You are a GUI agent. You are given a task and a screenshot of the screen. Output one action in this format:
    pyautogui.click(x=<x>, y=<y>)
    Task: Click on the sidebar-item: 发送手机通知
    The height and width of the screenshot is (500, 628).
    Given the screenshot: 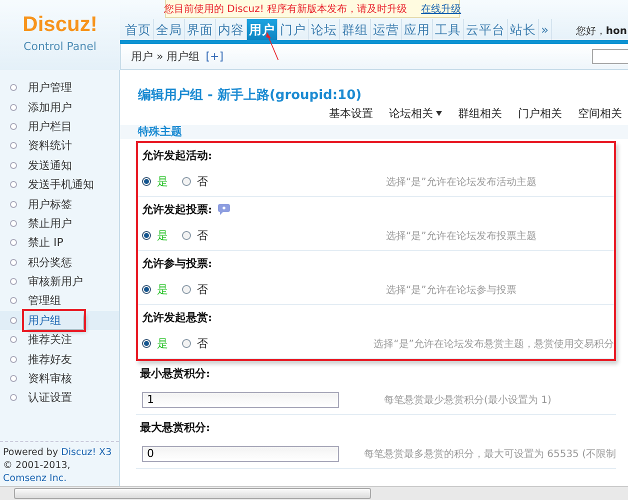 What is the action you would take?
    pyautogui.click(x=59, y=184)
    